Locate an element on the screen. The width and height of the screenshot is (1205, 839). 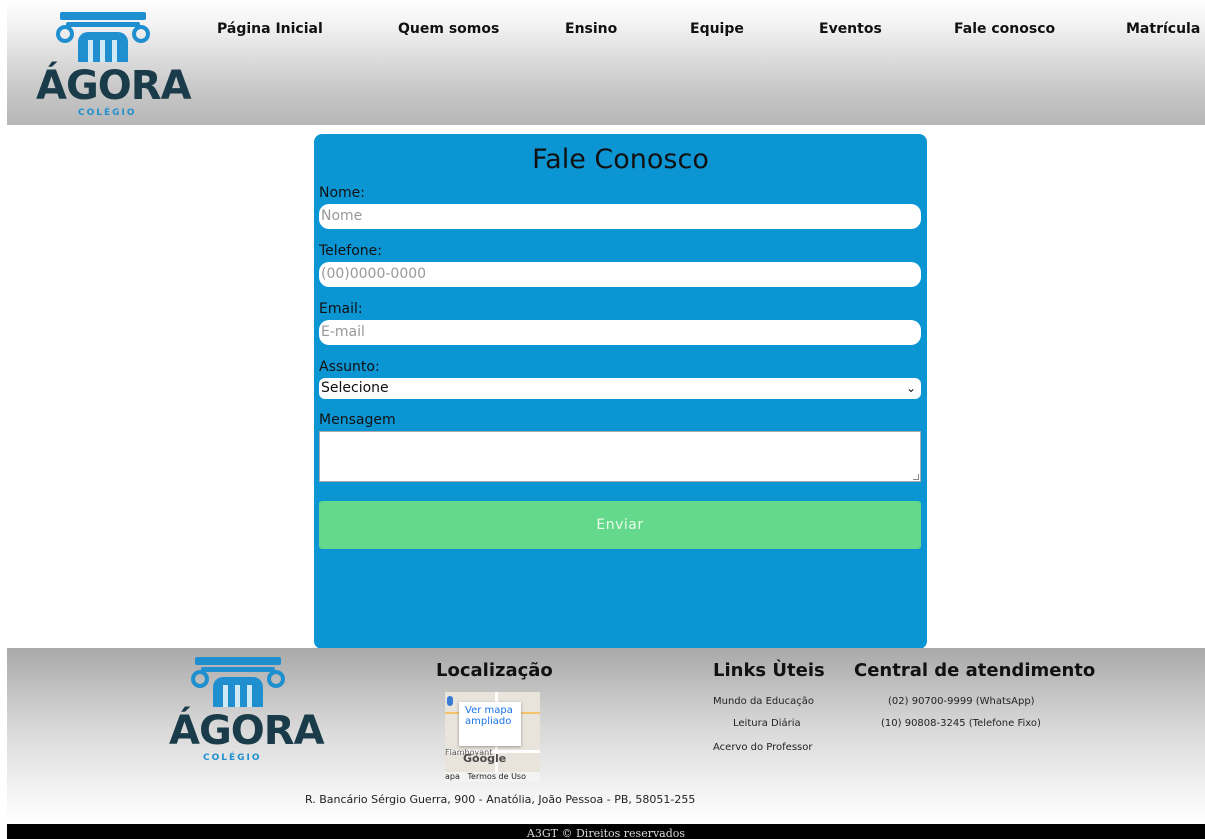
telefone-field: (00)0000-0000 is located at coordinates (620, 274).